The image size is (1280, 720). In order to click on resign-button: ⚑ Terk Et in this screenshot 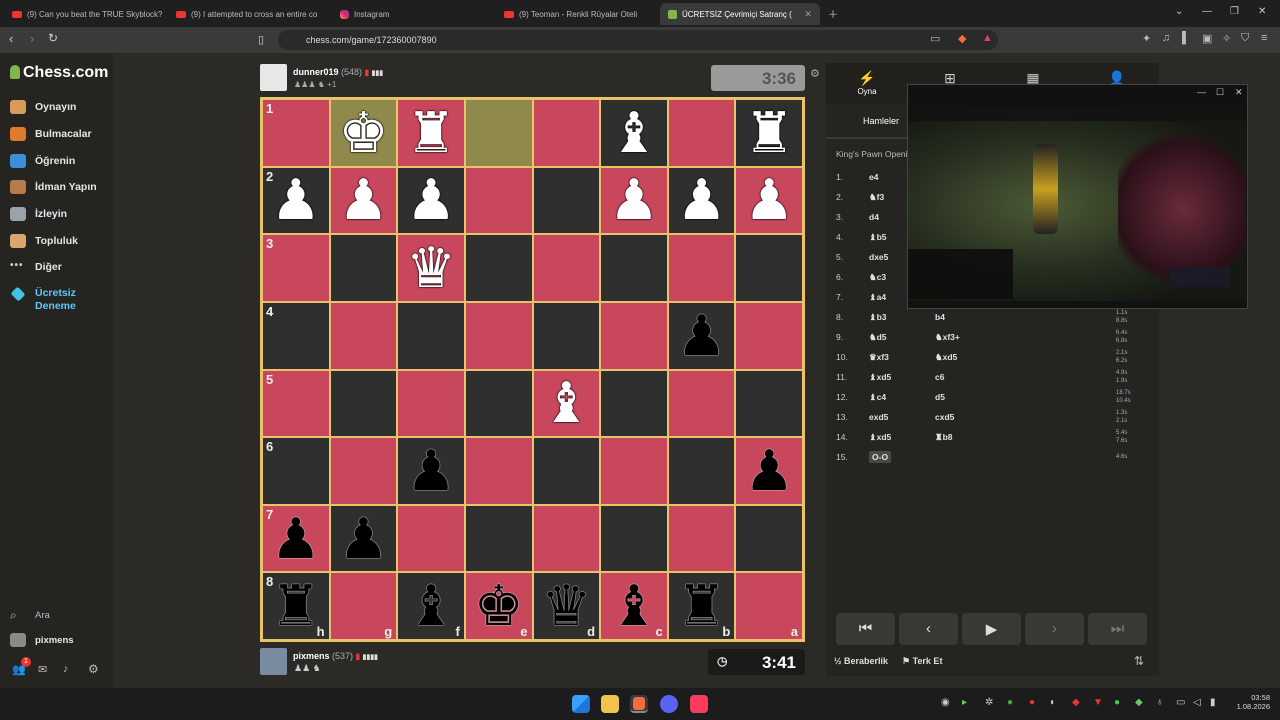, I will do `click(922, 661)`.